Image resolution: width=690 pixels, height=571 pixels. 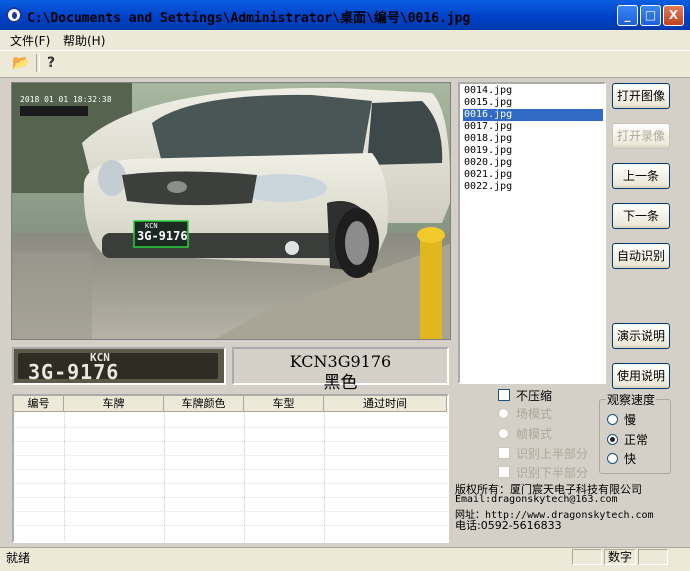 What do you see at coordinates (114, 404) in the screenshot?
I see `col-header-plate: 车牌` at bounding box center [114, 404].